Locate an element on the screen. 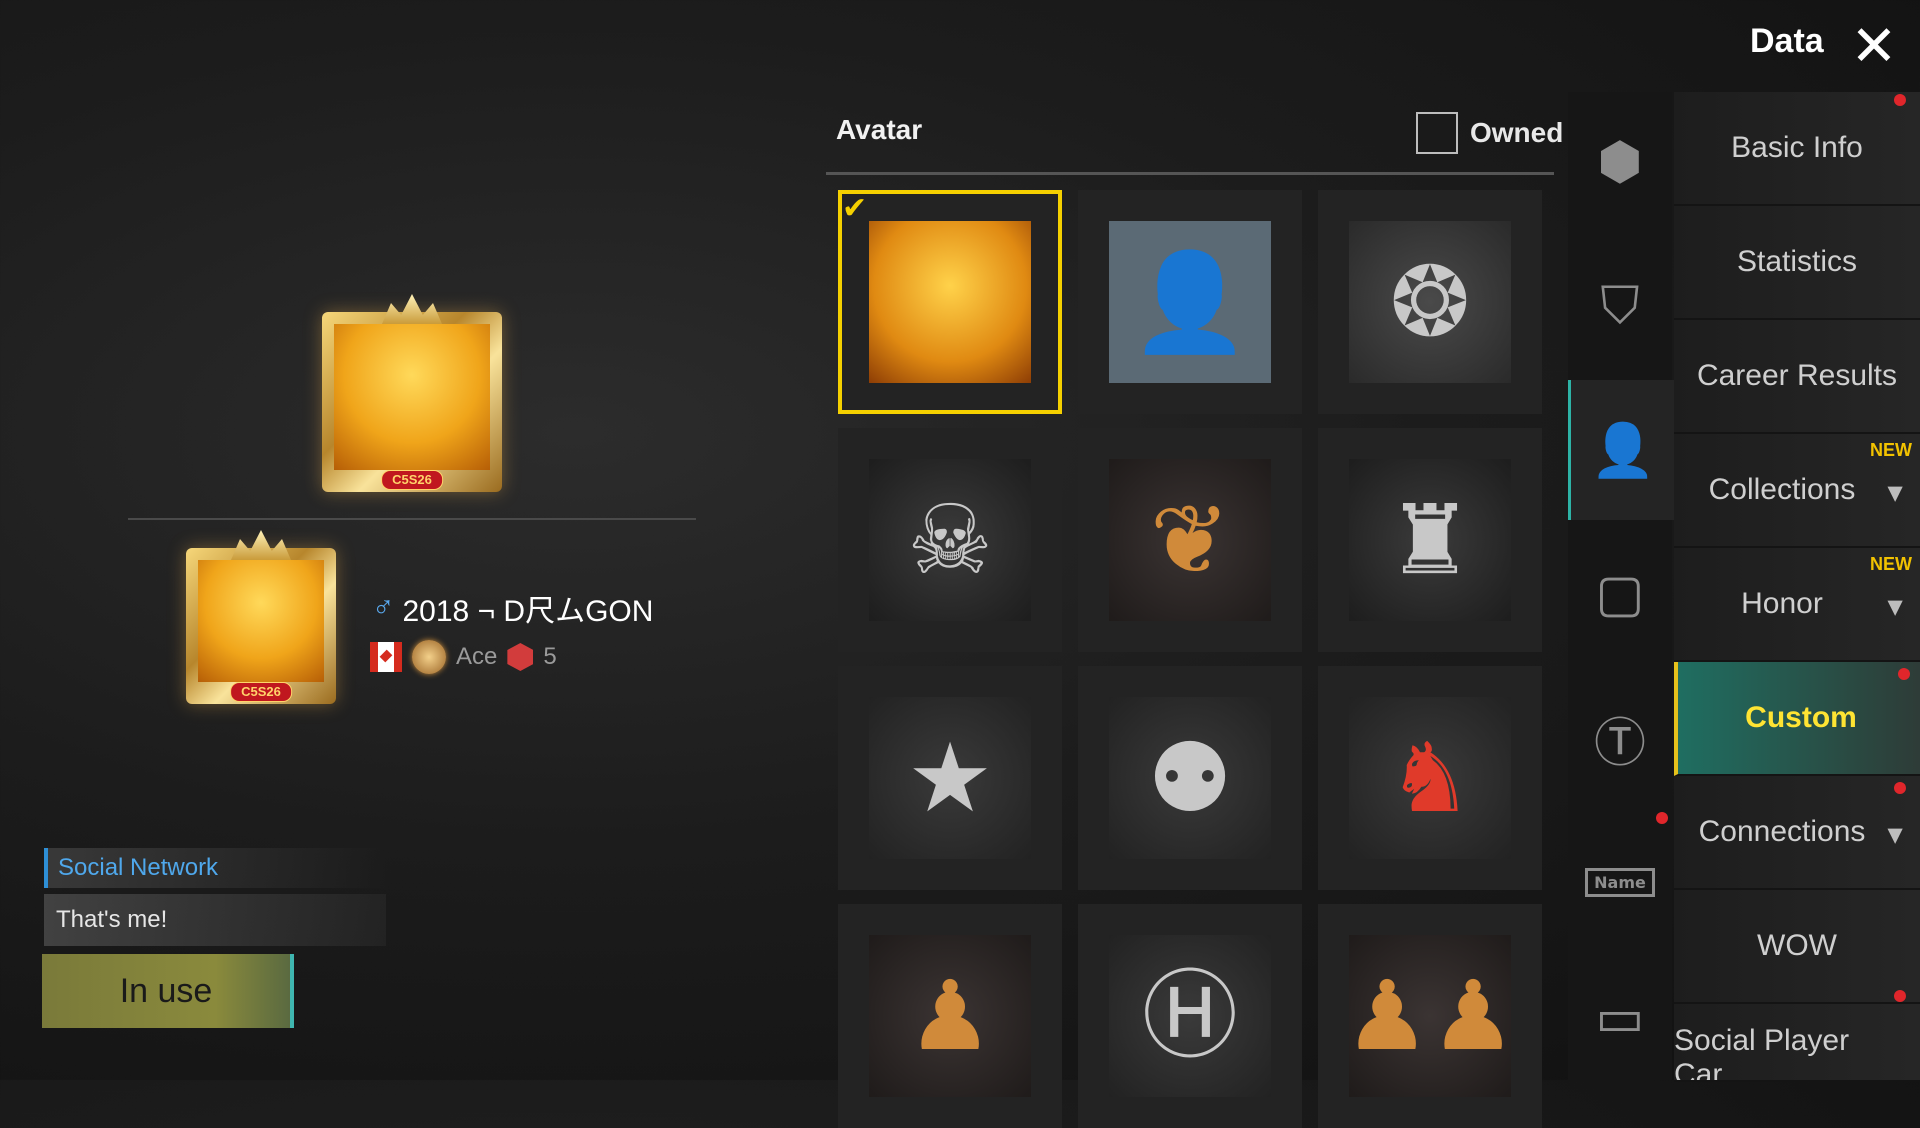 The height and width of the screenshot is (1128, 1920). avatar-icon: 👤 is located at coordinates (1623, 450).